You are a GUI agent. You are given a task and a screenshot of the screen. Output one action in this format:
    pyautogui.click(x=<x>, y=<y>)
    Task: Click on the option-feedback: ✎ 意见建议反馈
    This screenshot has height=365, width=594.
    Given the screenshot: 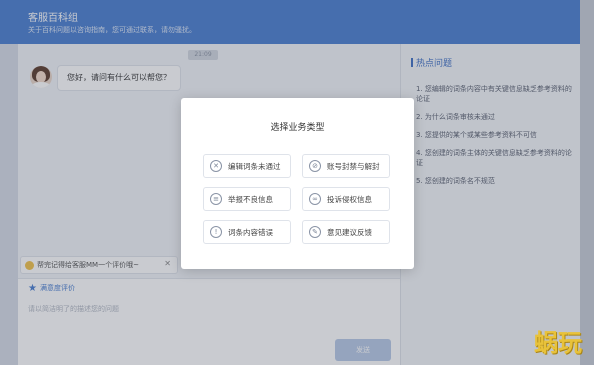 What is the action you would take?
    pyautogui.click(x=346, y=232)
    